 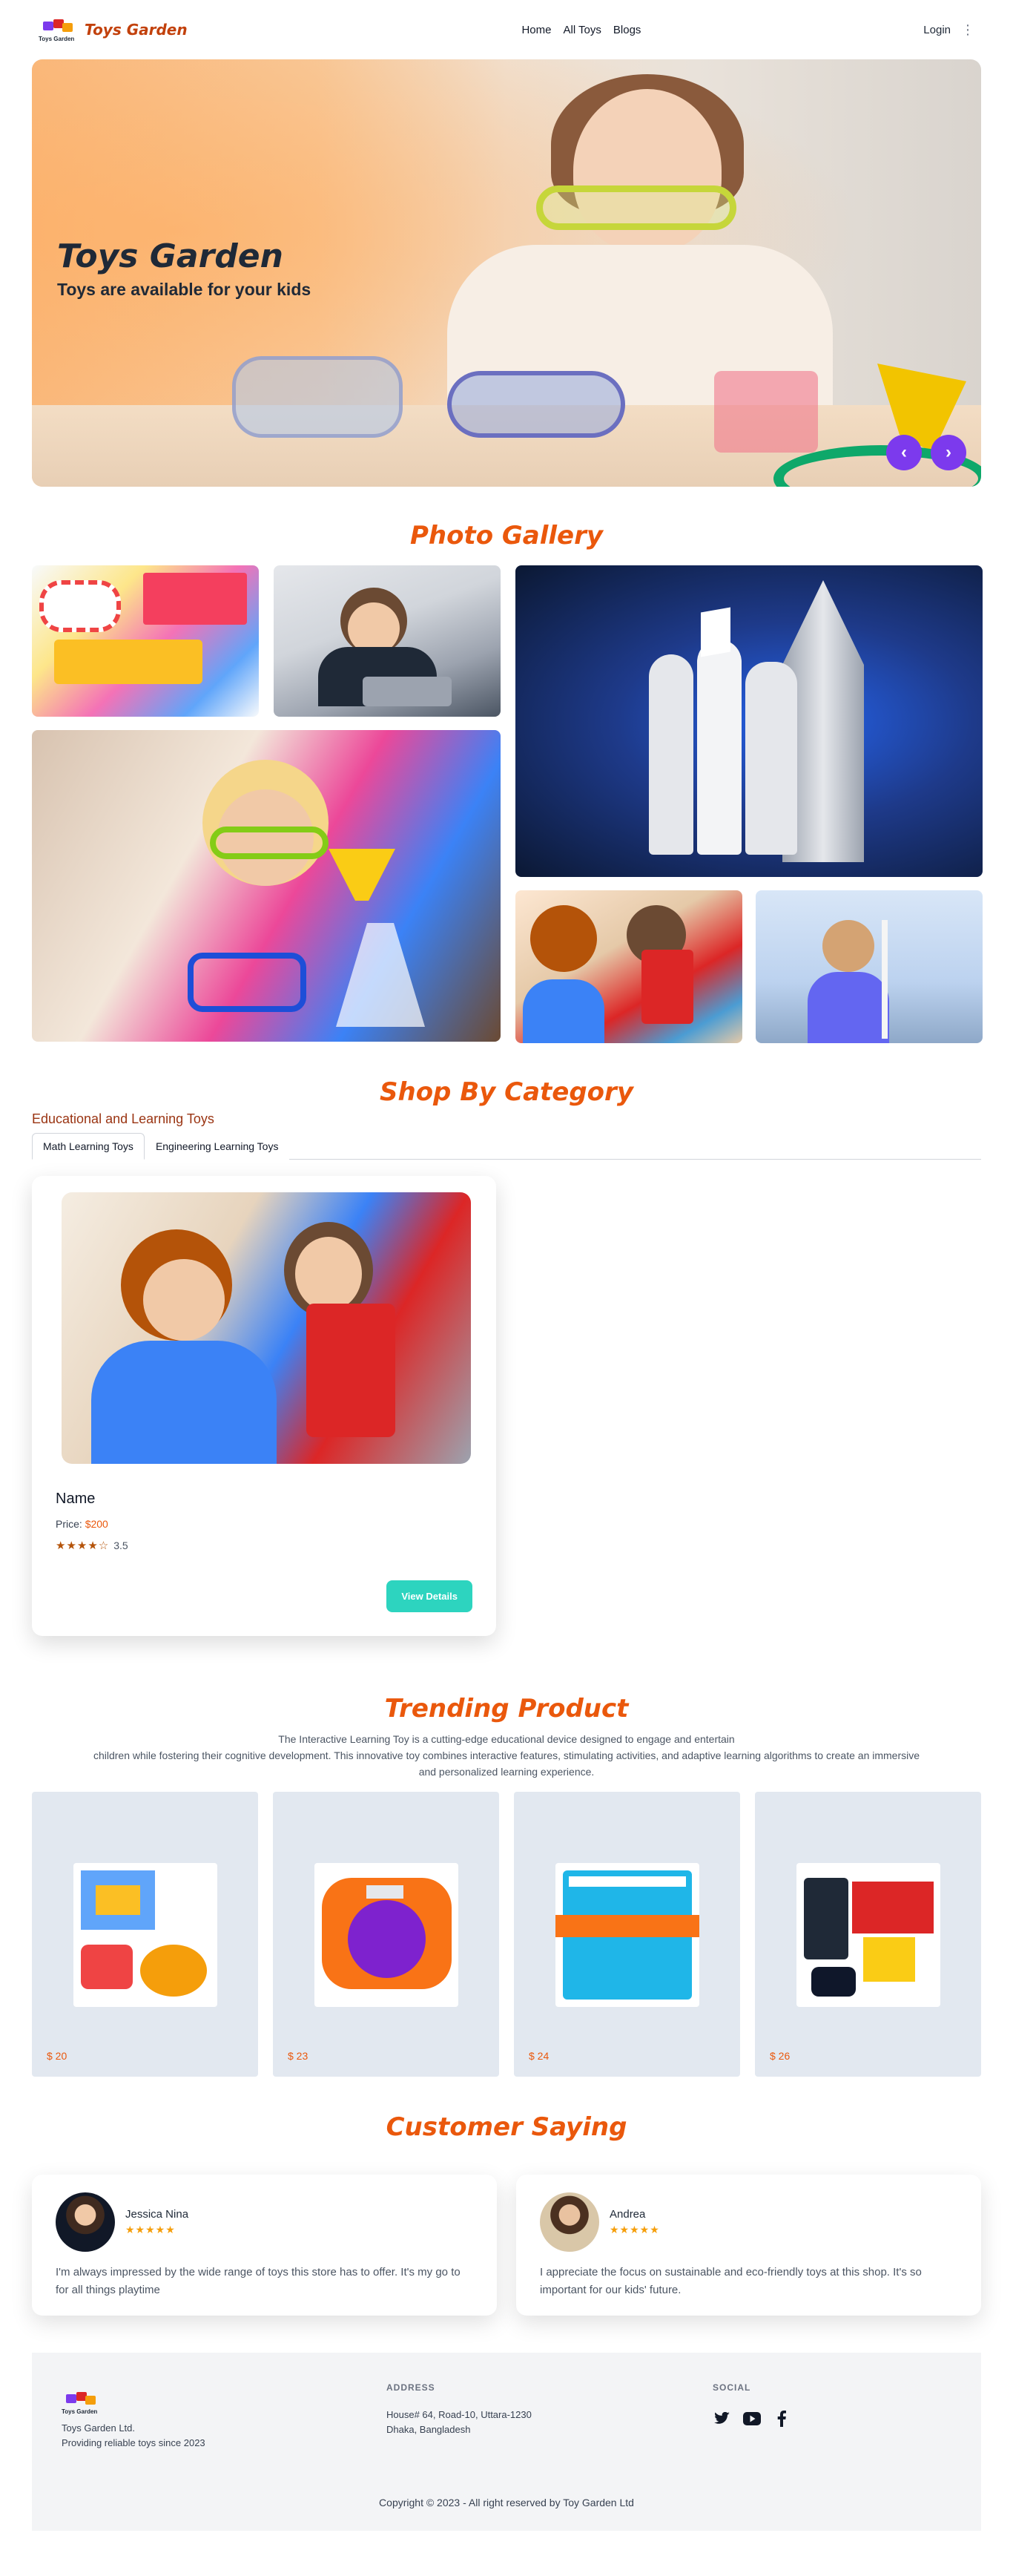 I want to click on brand: Toys Garden Toys Garden, so click(x=113, y=29).